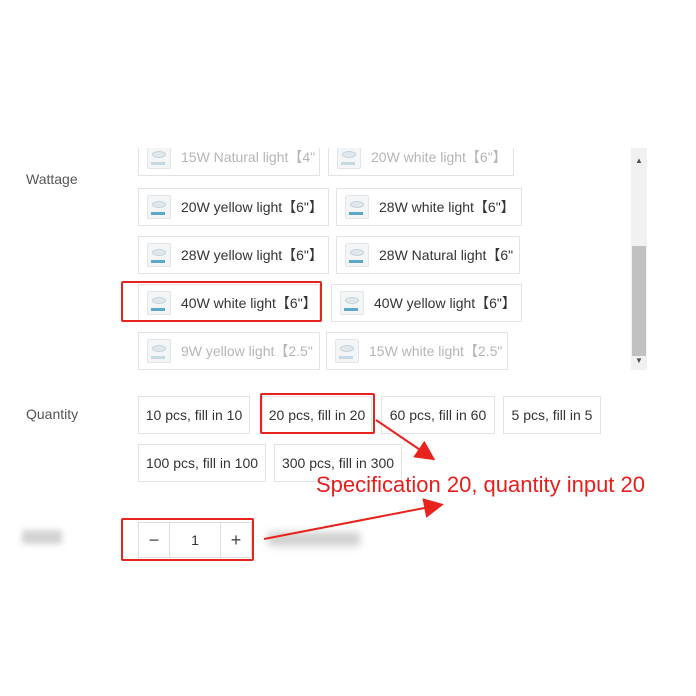  Describe the element at coordinates (481, 484) in the screenshot. I see `annotation-text: Specification 20, quantity input 20` at that location.